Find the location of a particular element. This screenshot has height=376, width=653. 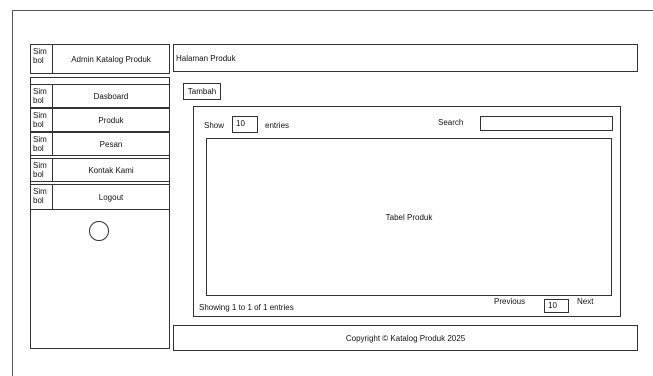

table-info: Showing 1 to 1 of 1 entries is located at coordinates (246, 307).